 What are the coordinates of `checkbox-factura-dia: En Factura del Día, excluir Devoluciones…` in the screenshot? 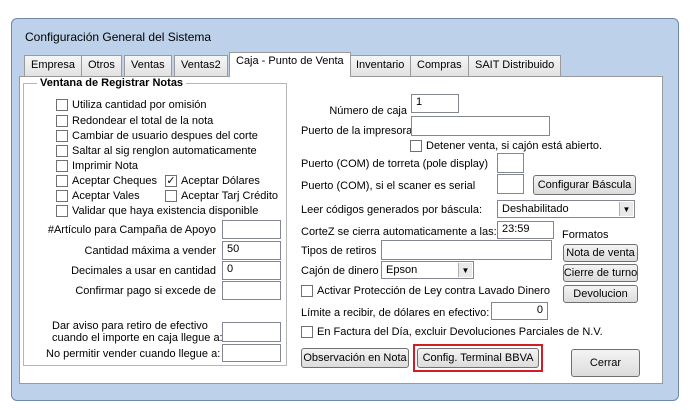 It's located at (452, 332).